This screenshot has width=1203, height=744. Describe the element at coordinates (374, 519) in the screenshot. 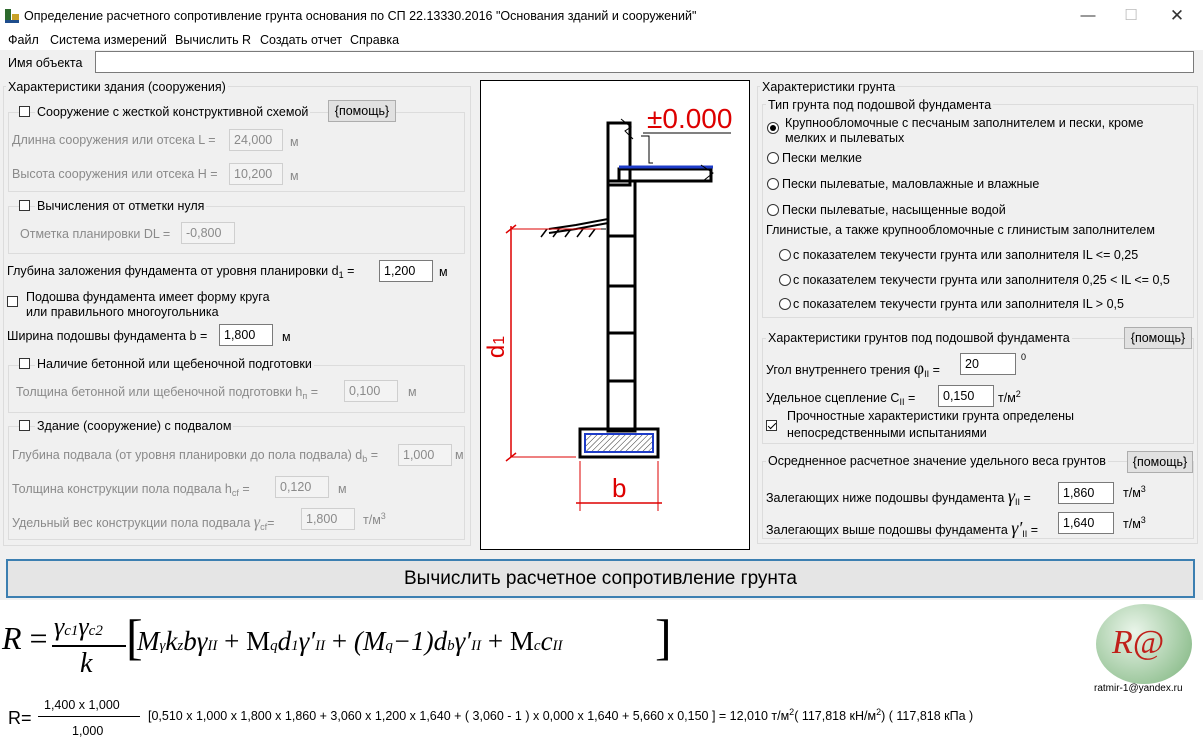

I see `floor-weight-unit: т/м3` at that location.